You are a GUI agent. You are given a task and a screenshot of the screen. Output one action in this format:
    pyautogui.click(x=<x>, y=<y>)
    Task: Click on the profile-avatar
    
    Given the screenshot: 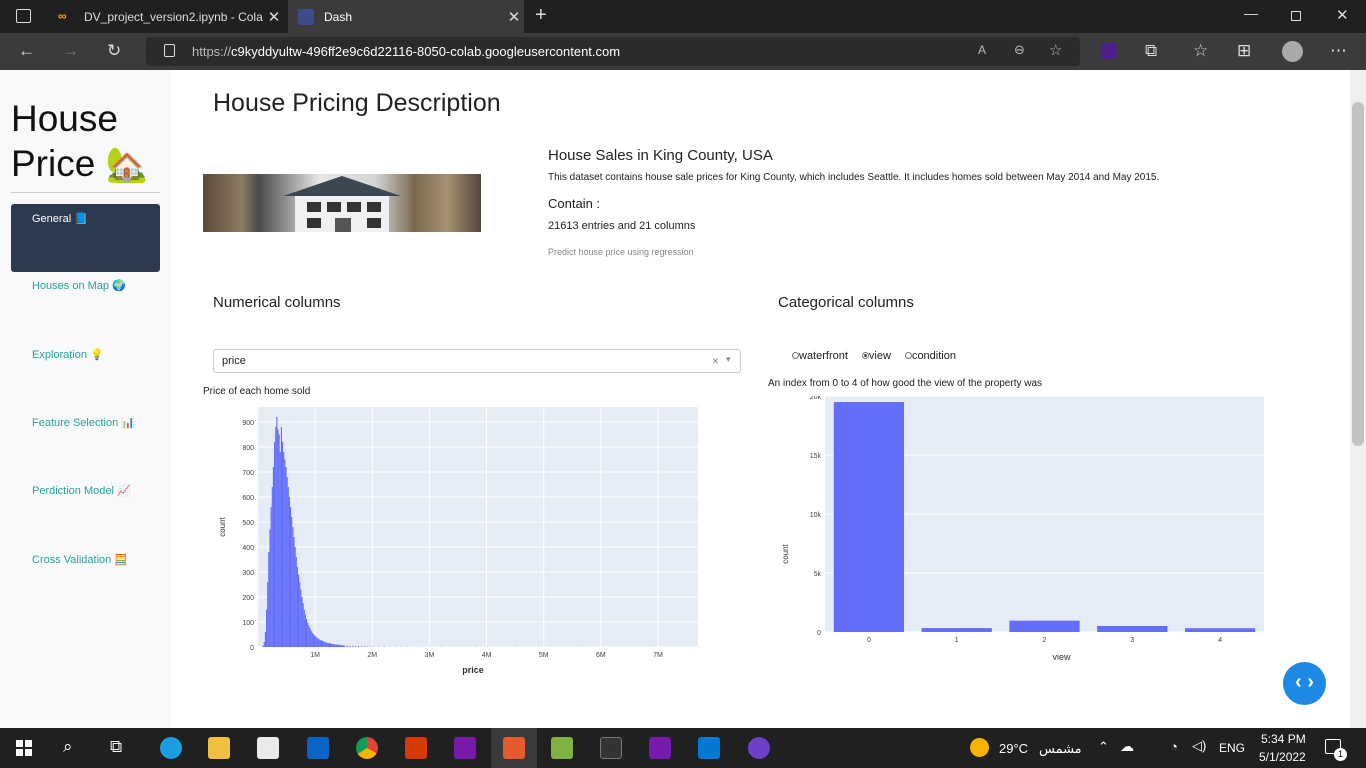 What is the action you would take?
    pyautogui.click(x=1292, y=51)
    